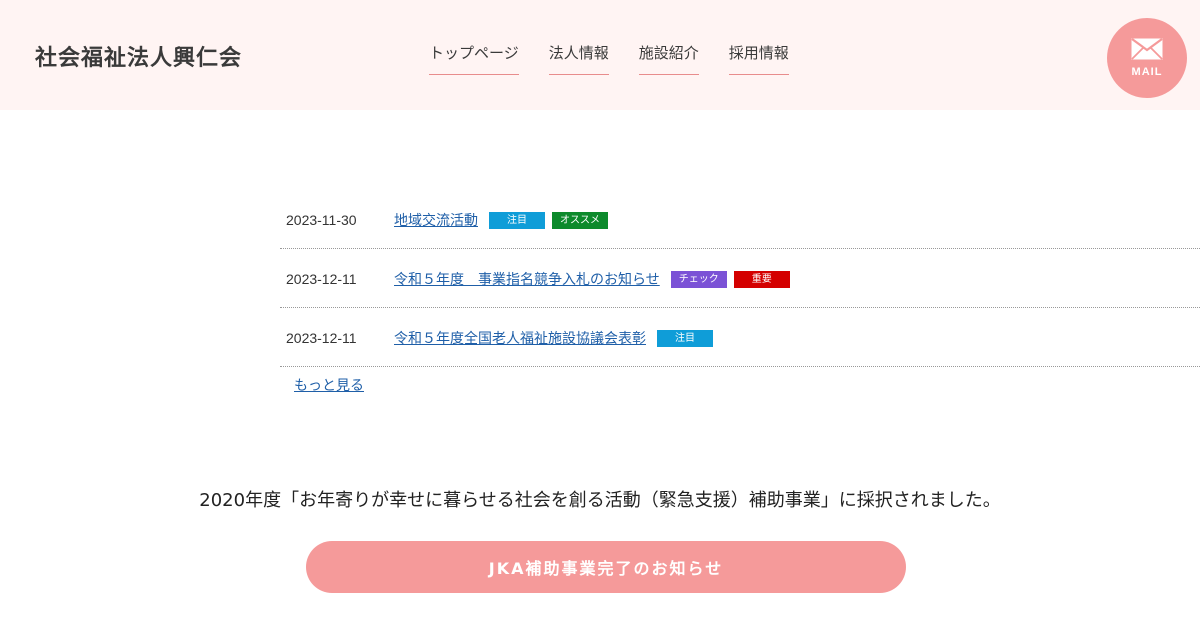 The width and height of the screenshot is (1200, 632). Describe the element at coordinates (740, 337) in the screenshot. I see `news-row: 2023-12-11 令和５年度全国老人福祉施設協議会表彰 注目` at that location.